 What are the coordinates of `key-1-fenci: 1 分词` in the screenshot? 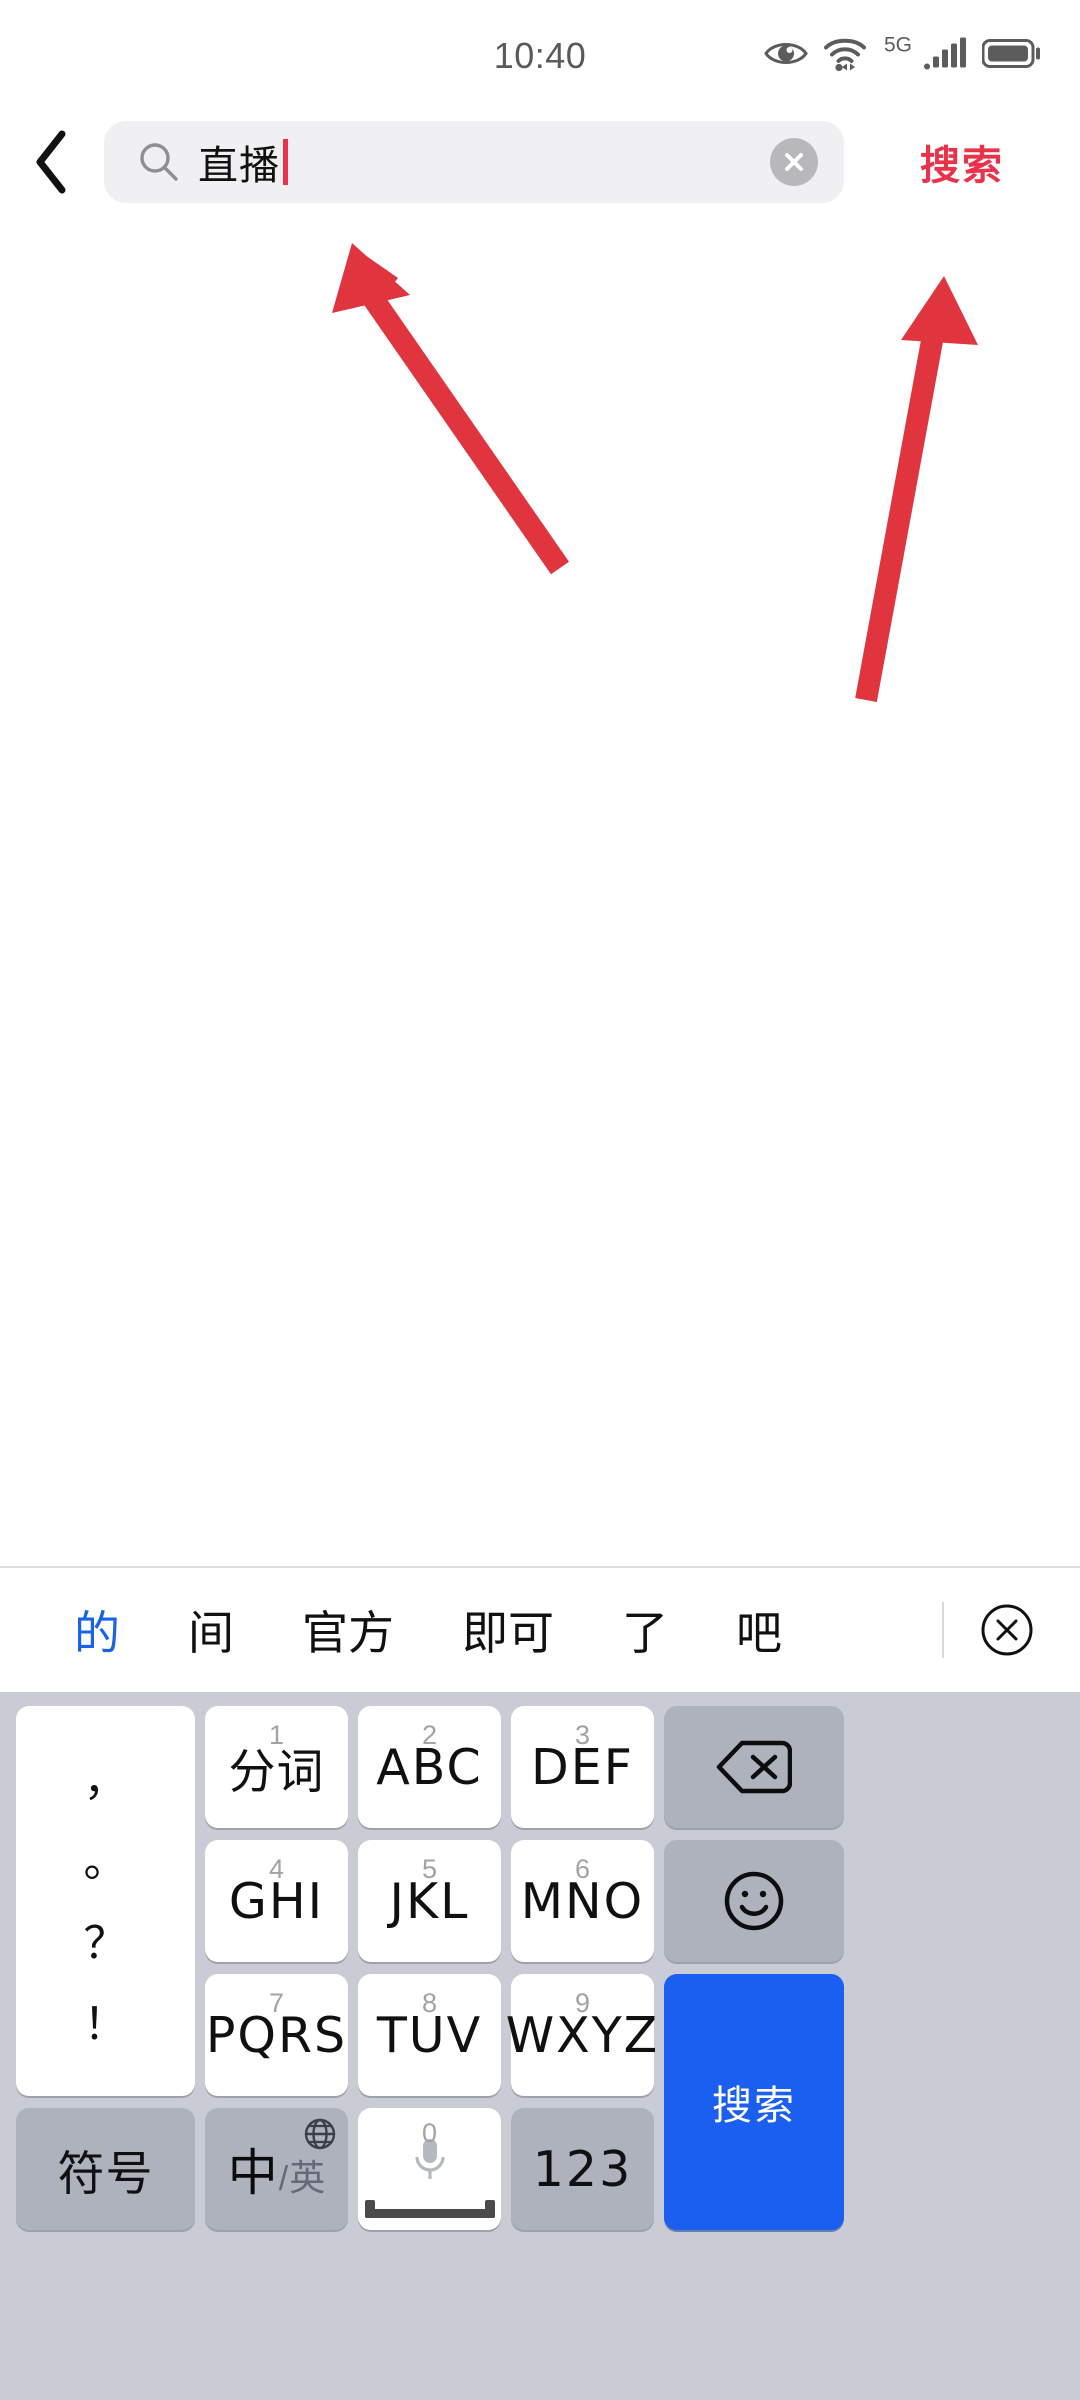 It's located at (276, 1767).